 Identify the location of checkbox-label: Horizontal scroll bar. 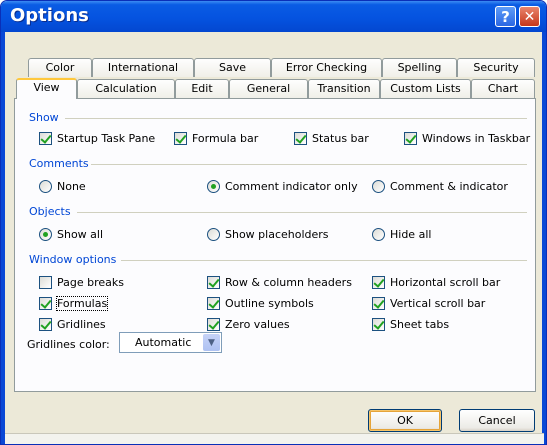
(445, 282).